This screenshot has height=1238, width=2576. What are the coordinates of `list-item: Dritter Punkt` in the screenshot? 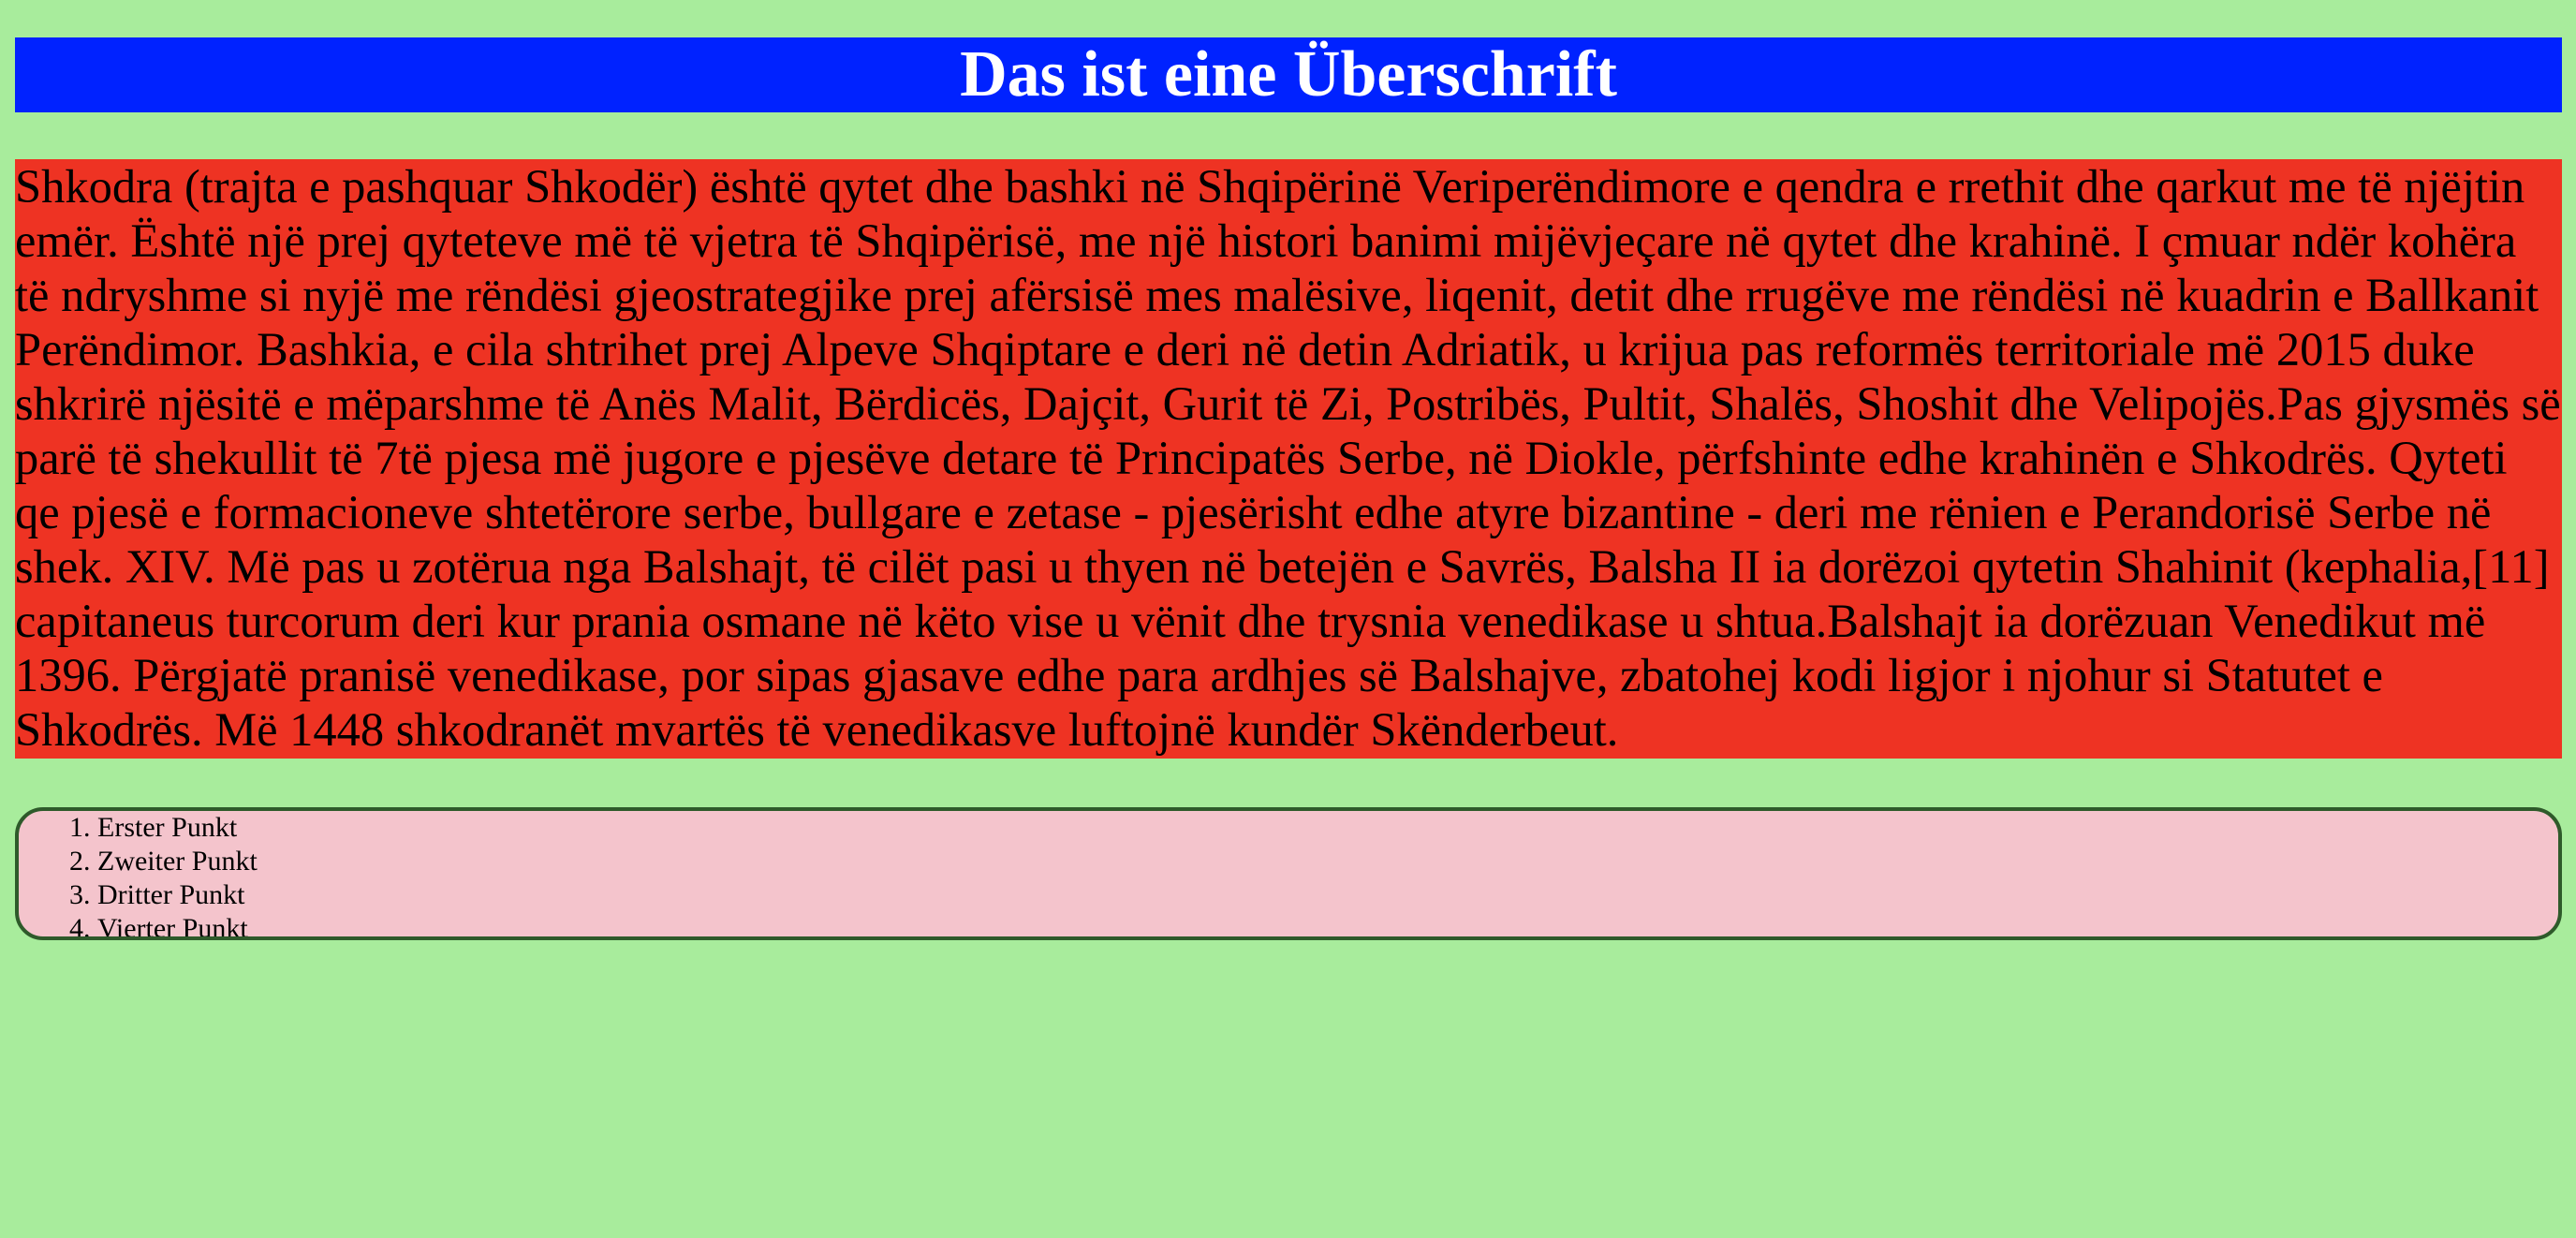 It's located at (1327, 895).